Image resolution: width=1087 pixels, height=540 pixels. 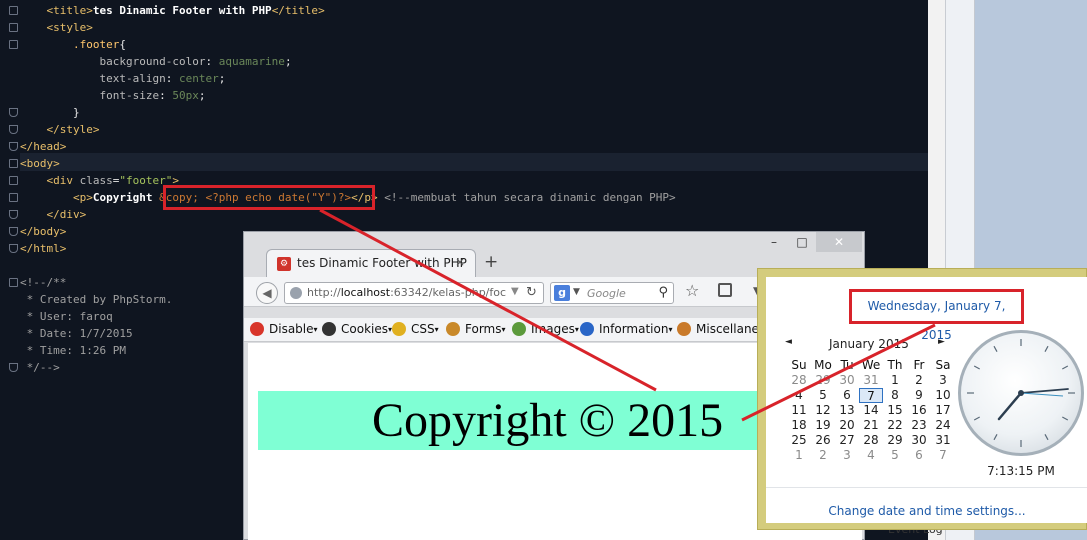 What do you see at coordinates (847, 425) in the screenshot?
I see `calendar-day: 20` at bounding box center [847, 425].